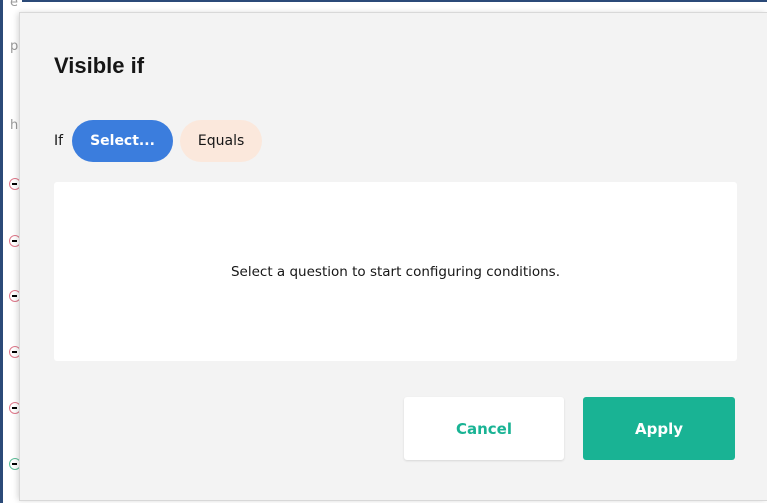  What do you see at coordinates (221, 141) in the screenshot?
I see `operator-select-button: Equals` at bounding box center [221, 141].